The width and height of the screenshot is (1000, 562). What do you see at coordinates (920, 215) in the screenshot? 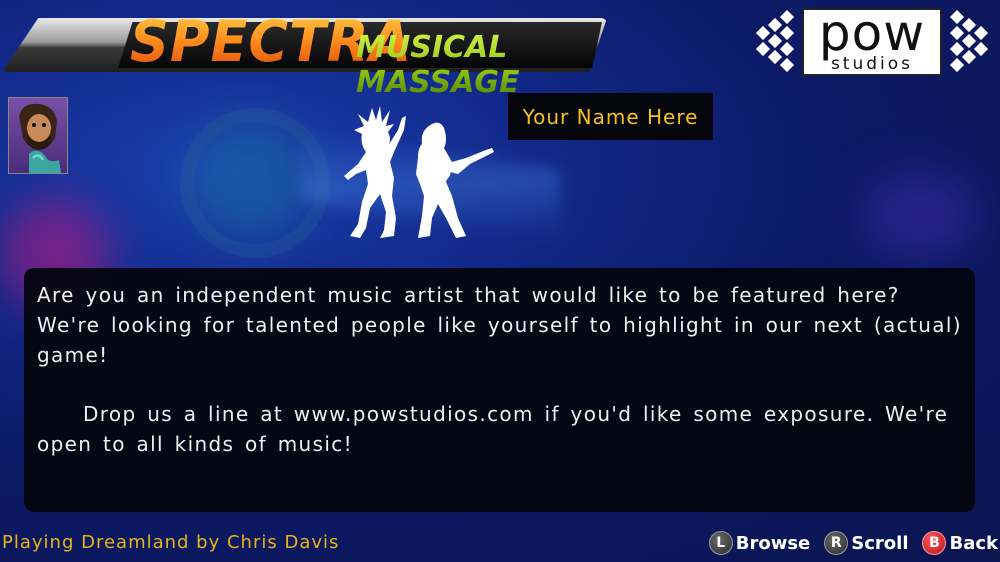
I see `background-glow` at bounding box center [920, 215].